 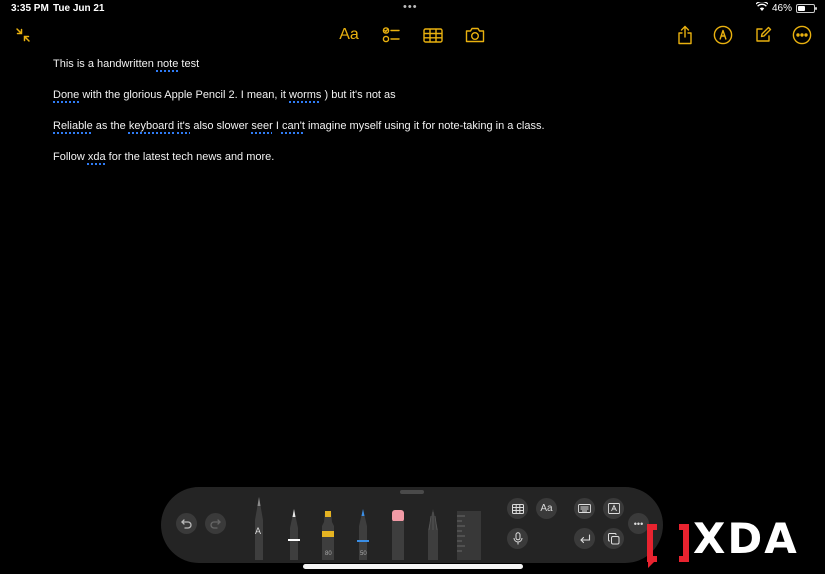 I want to click on eraser-tool, so click(x=398, y=534).